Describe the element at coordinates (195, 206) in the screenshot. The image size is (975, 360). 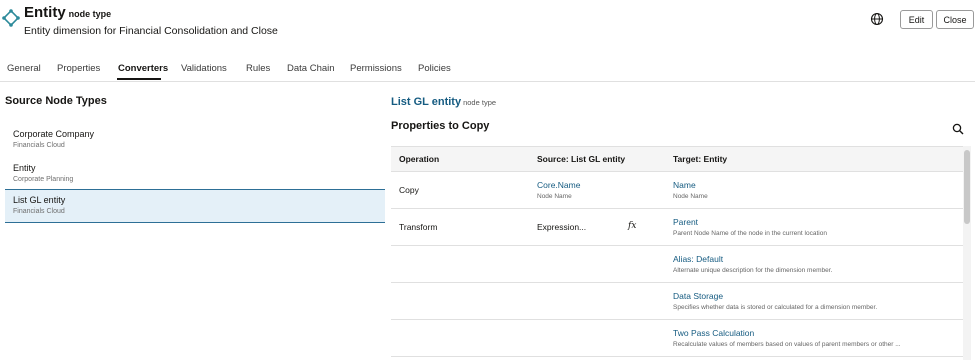
I see `source-node-item-selected: List GL entity Financials Cloud` at that location.